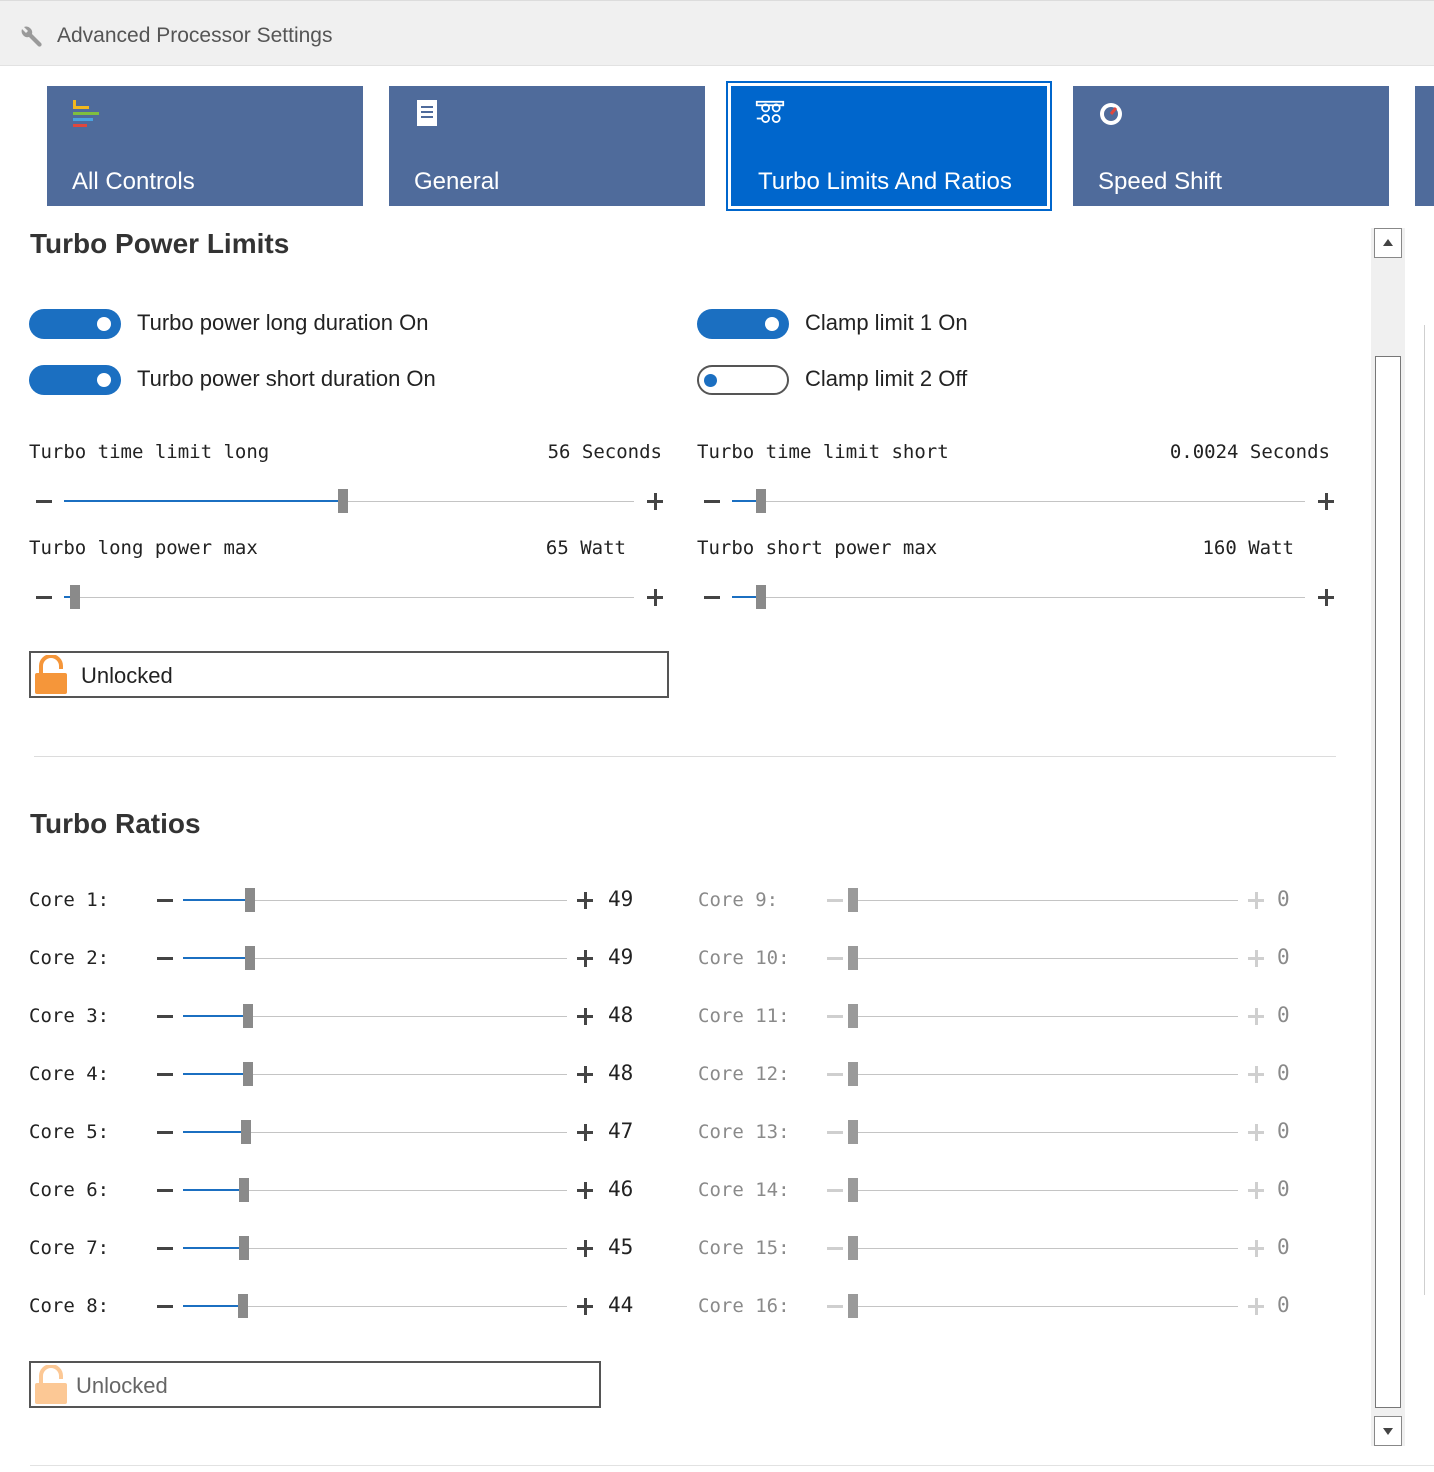 The height and width of the screenshot is (1472, 1434). Describe the element at coordinates (738, 900) in the screenshot. I see `core-label: Core 9:` at that location.